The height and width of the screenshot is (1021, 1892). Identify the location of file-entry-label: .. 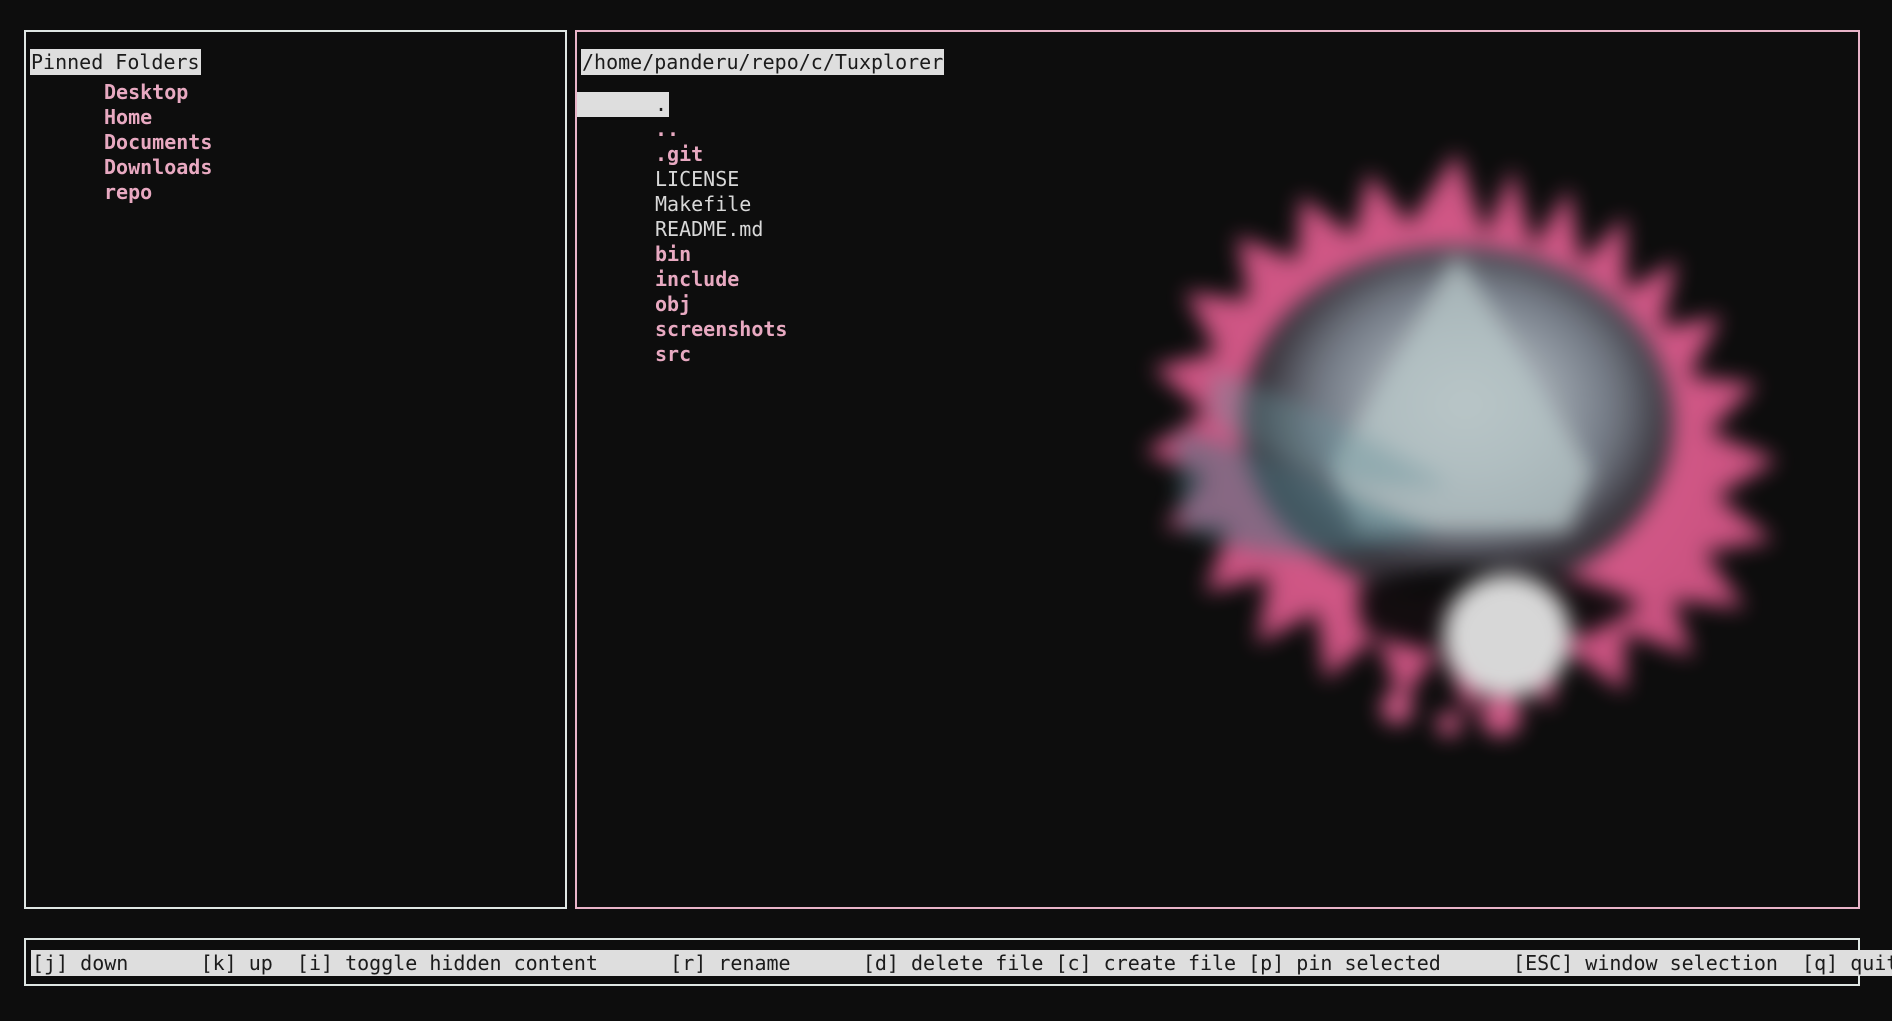
(623, 104).